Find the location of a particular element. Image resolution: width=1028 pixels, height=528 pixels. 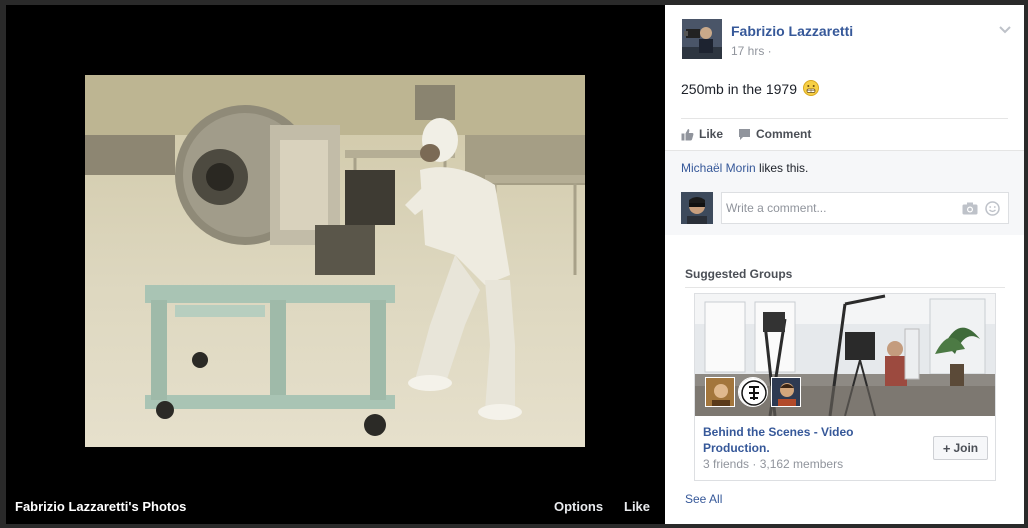

comment-button-label: Comment is located at coordinates (784, 134).